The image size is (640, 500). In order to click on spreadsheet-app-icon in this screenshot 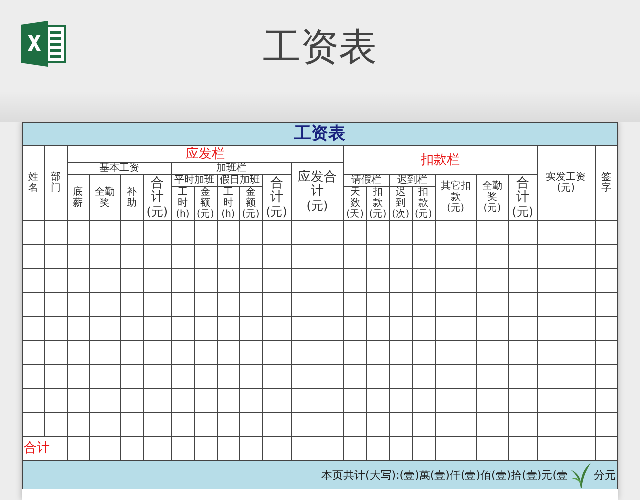, I will do `click(44, 44)`.